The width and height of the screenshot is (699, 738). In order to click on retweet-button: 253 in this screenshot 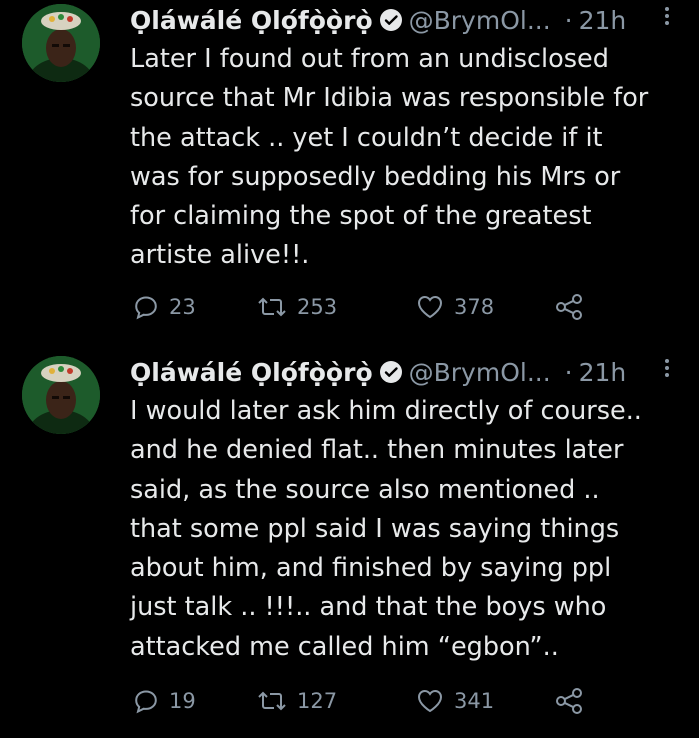, I will do `click(297, 307)`.